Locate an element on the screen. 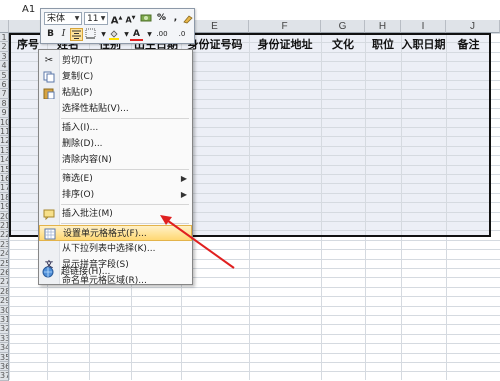  arrow-shaft is located at coordinates (199, 243).